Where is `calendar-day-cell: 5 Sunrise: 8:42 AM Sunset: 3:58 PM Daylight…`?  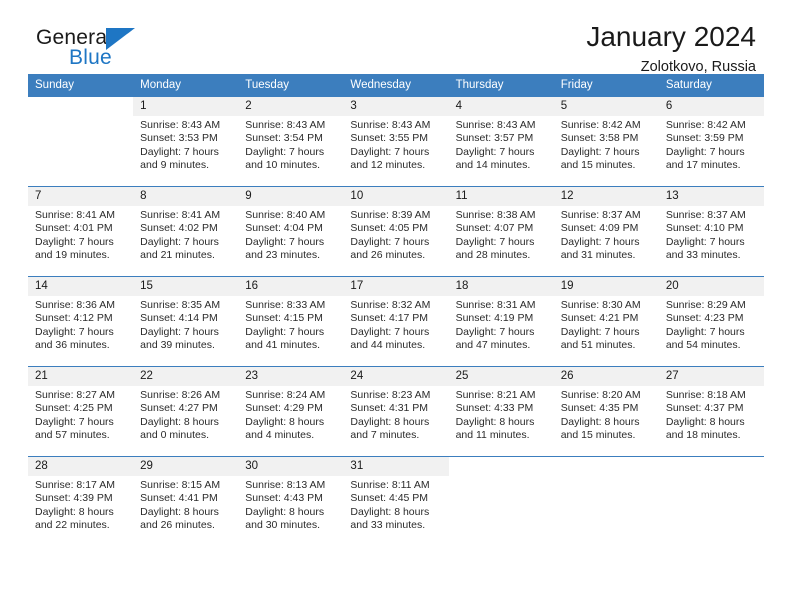 calendar-day-cell: 5 Sunrise: 8:42 AM Sunset: 3:58 PM Daylight… is located at coordinates (606, 141).